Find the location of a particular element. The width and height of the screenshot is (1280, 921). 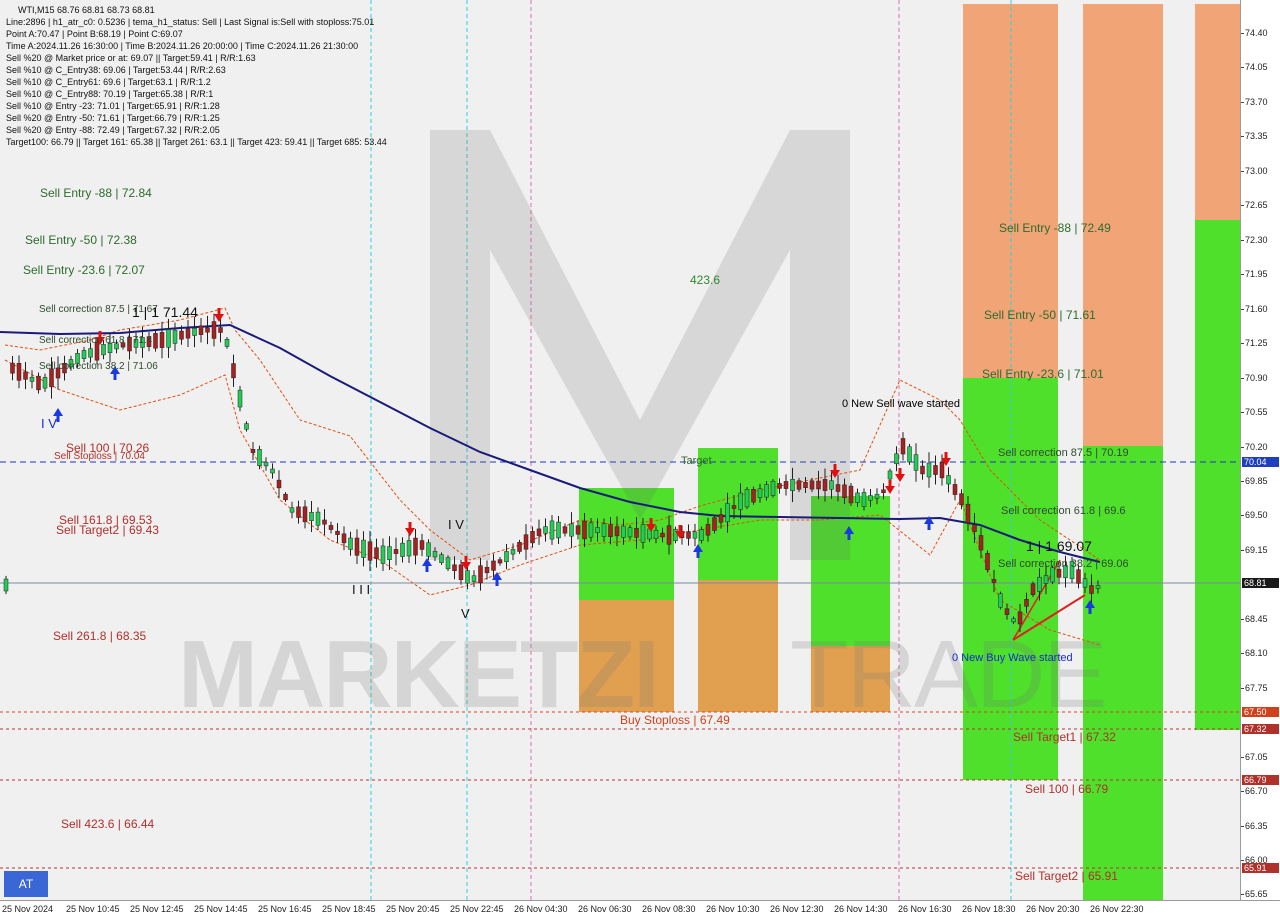

time-tick: 26 Nov 22:30 is located at coordinates (1117, 909).